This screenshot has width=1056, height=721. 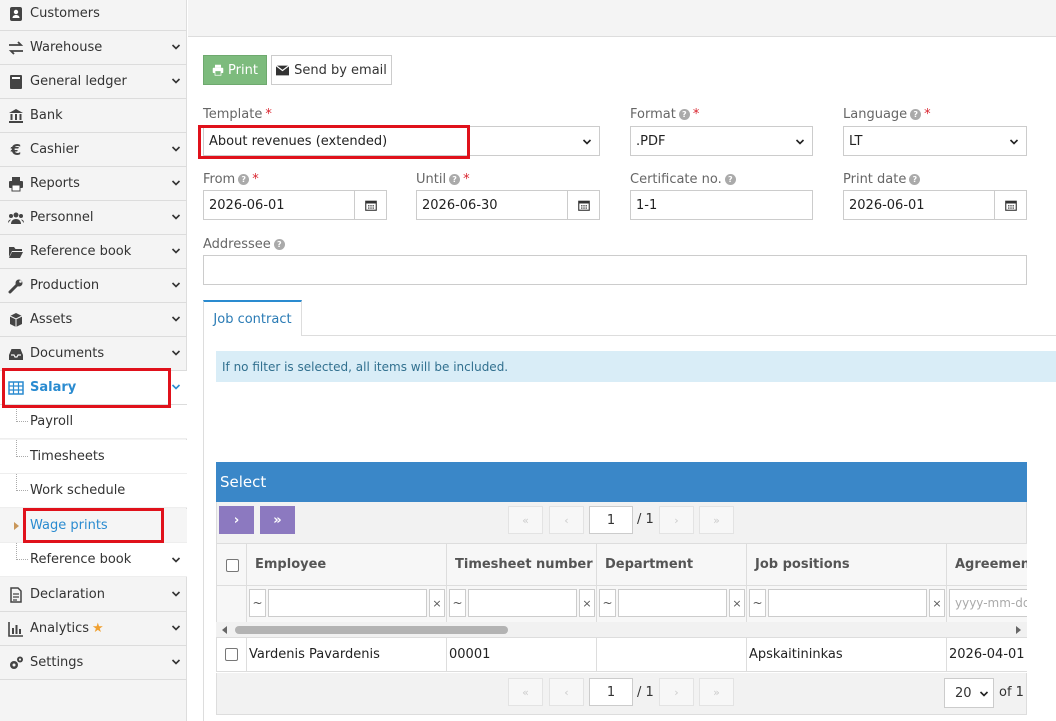 I want to click on chevron-right-icon: ›, so click(x=236, y=520).